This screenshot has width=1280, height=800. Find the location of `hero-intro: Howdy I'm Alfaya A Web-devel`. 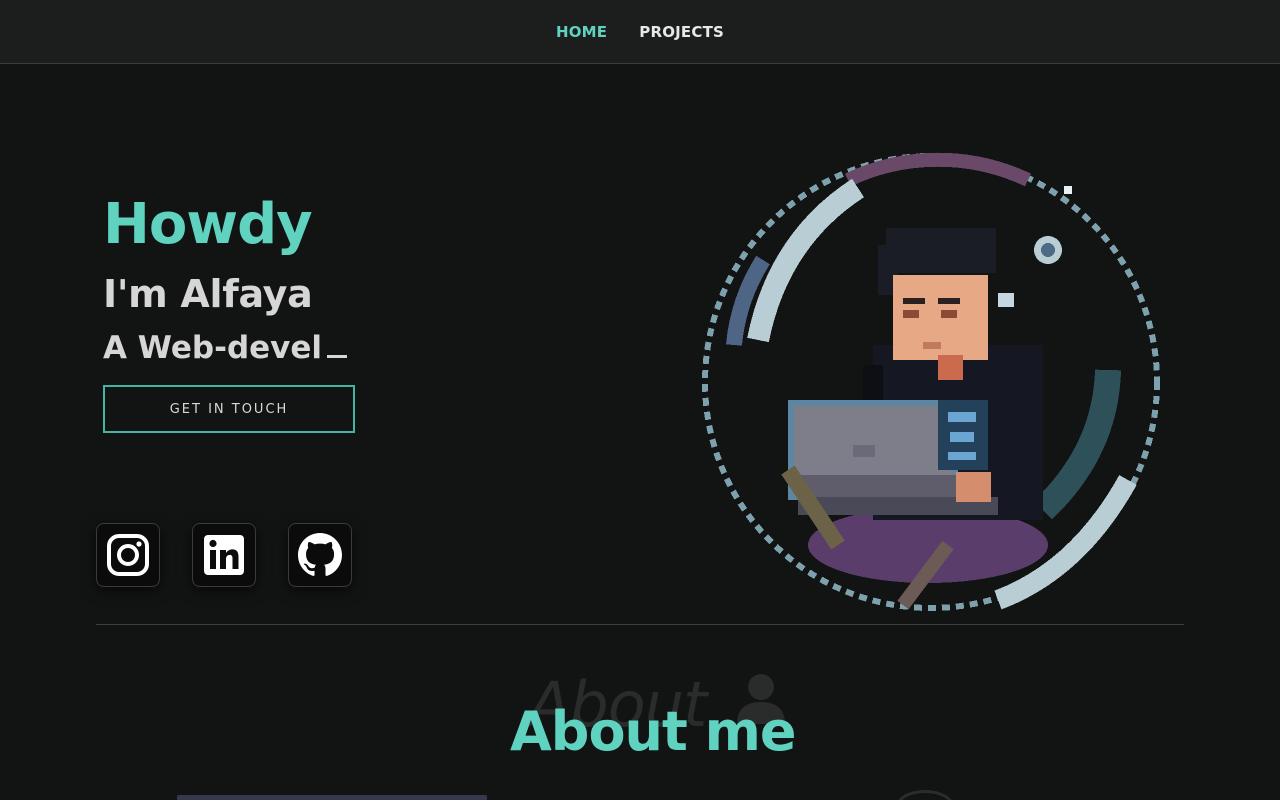

hero-intro: Howdy I'm Alfaya A Web-devel is located at coordinates (225, 278).